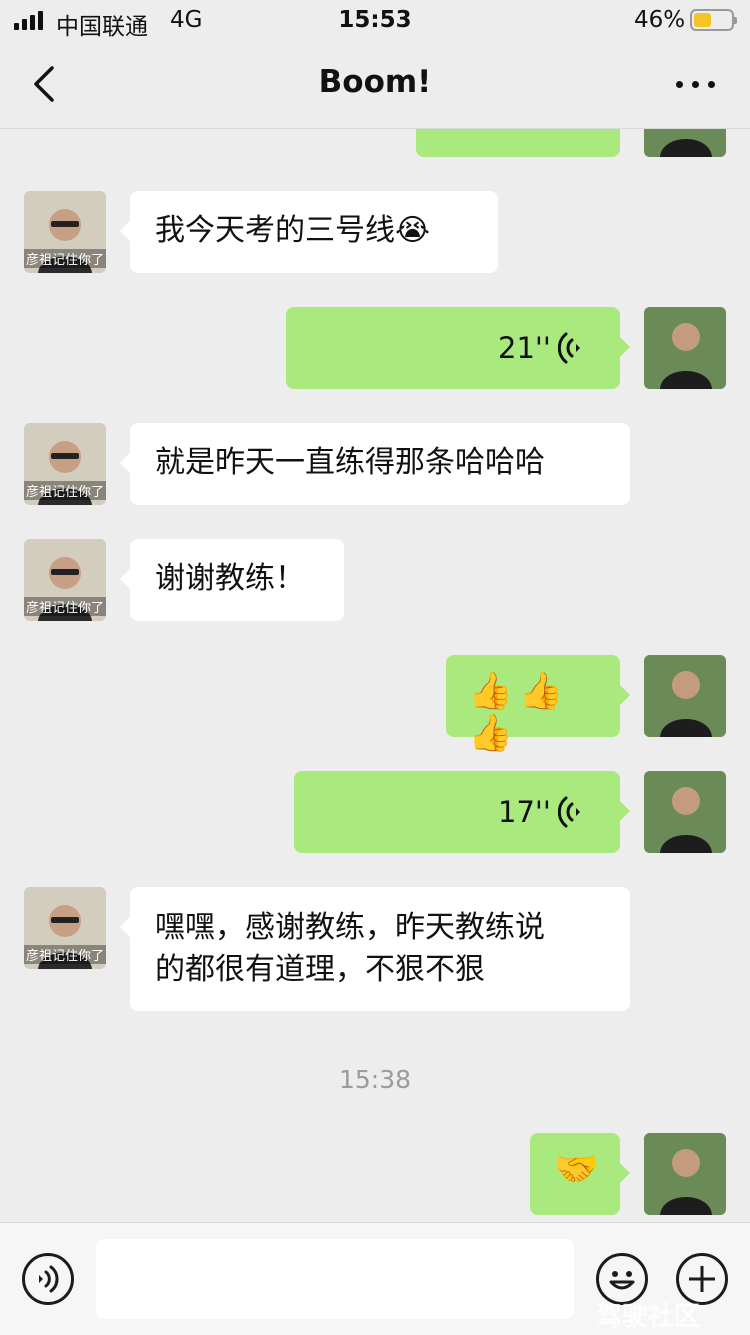 The height and width of the screenshot is (1335, 750). Describe the element at coordinates (375, 949) in the screenshot. I see `message-bubble: 嘿嘿，感谢教练，昨天教练说 的都很有道理，不狠不狠` at that location.